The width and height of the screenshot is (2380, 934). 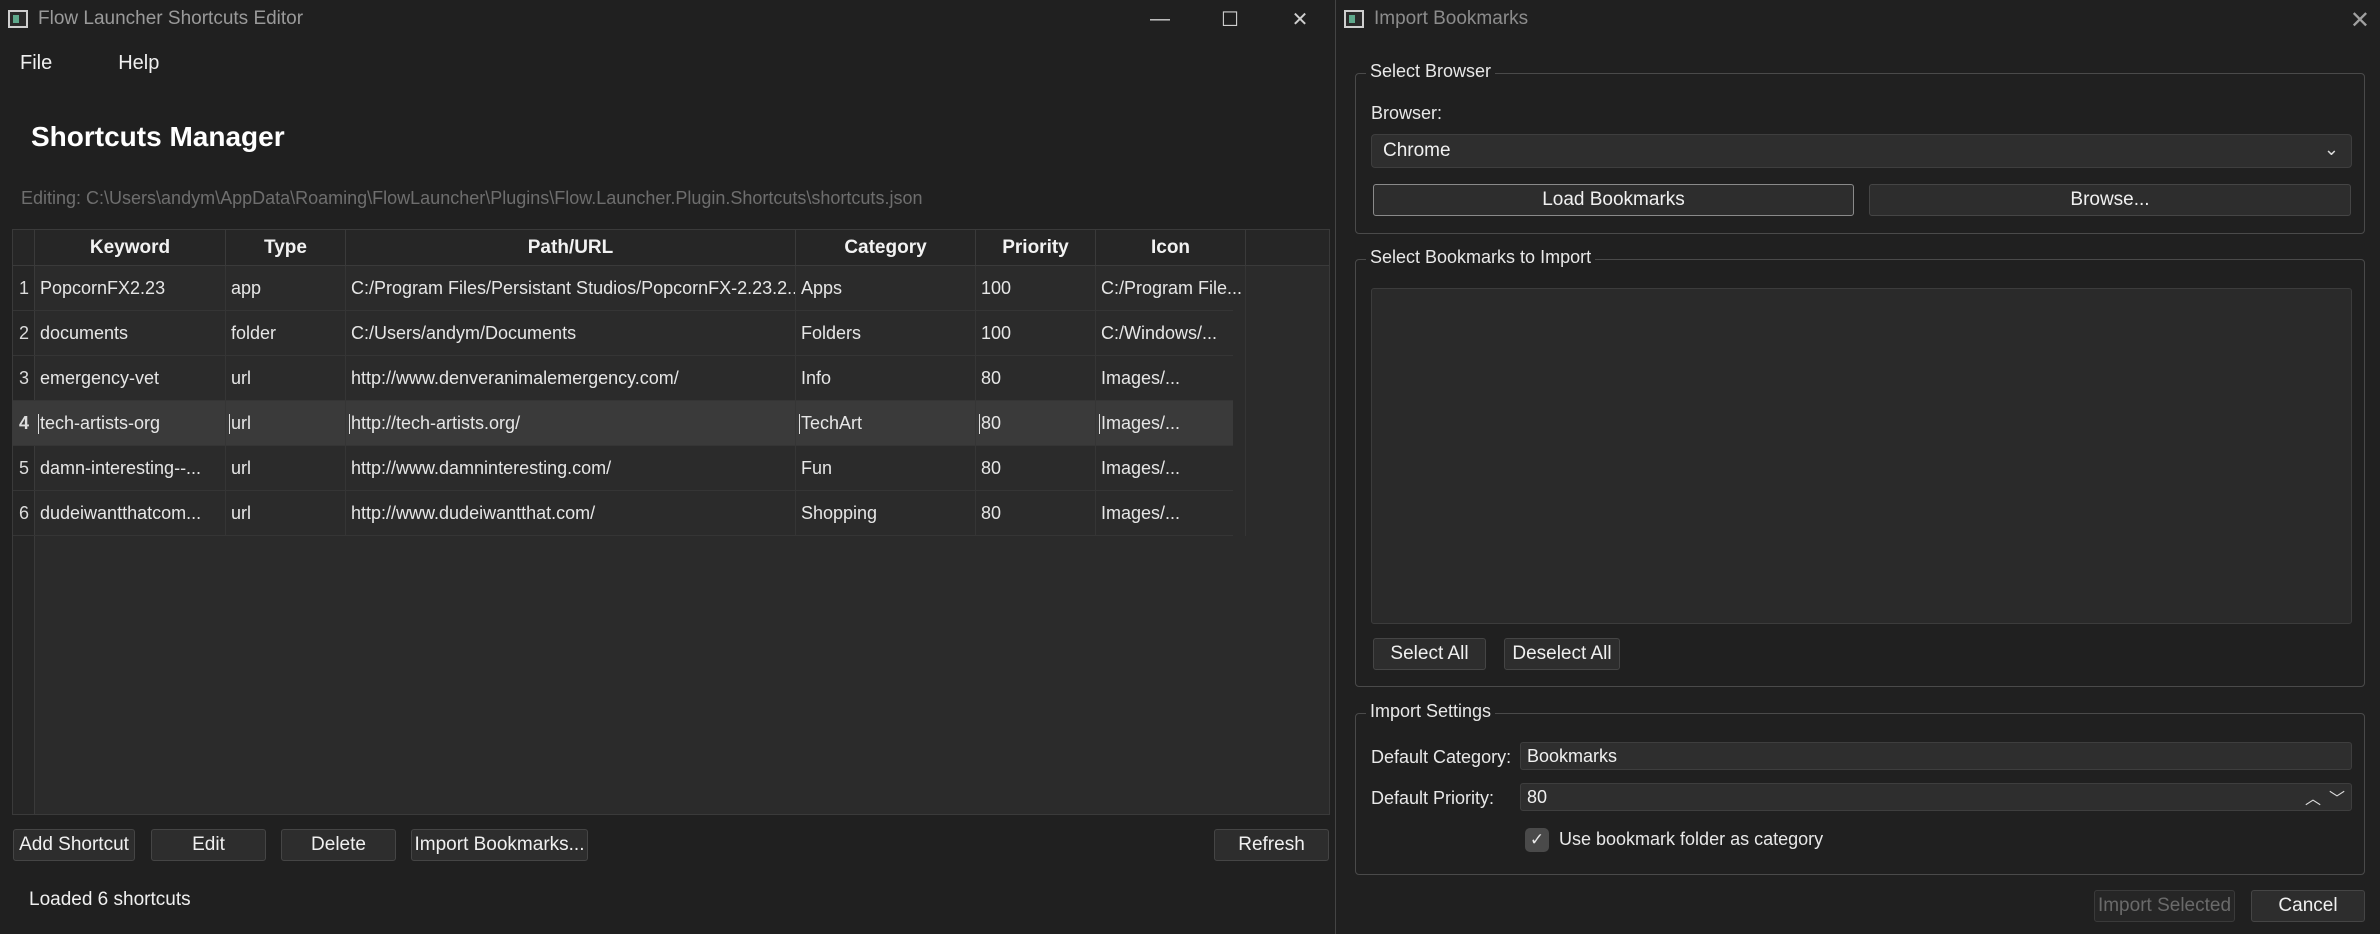 I want to click on add-shortcut-button: Add Shortcut, so click(x=74, y=845).